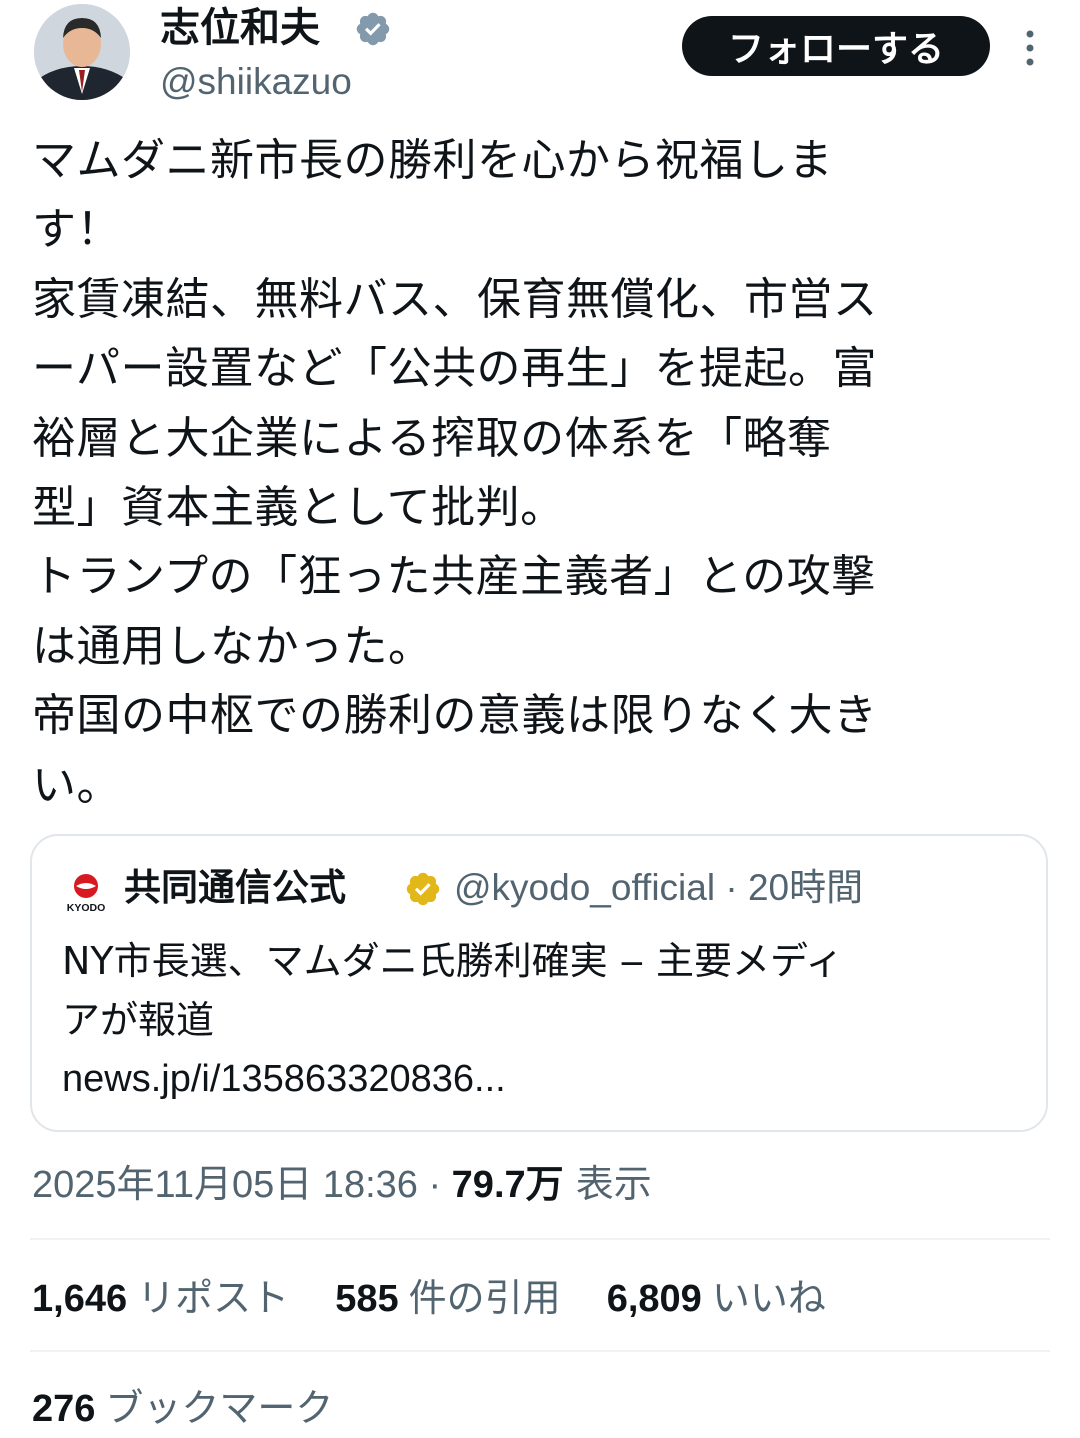  Describe the element at coordinates (76, 230) in the screenshot. I see `tweet-line: す！` at that location.